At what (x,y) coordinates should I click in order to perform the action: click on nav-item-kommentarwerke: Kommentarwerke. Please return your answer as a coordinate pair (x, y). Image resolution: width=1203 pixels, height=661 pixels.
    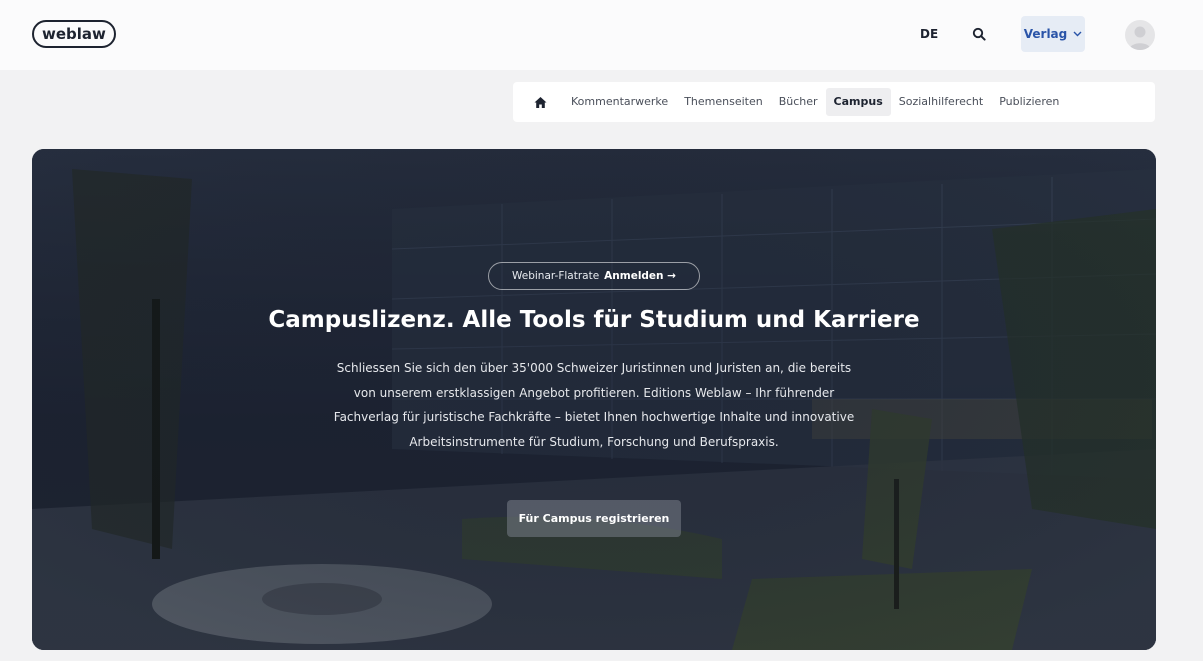
    Looking at the image, I should click on (619, 102).